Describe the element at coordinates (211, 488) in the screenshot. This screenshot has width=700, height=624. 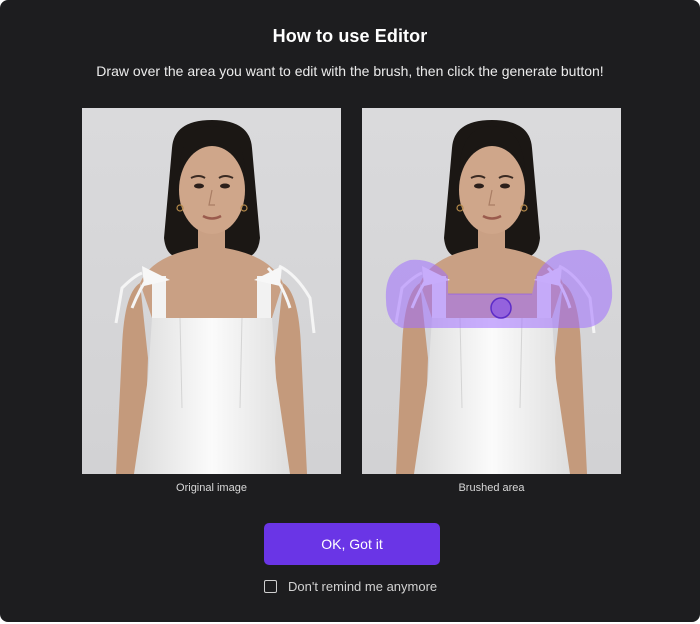
I see `original-image-caption: Original image` at that location.